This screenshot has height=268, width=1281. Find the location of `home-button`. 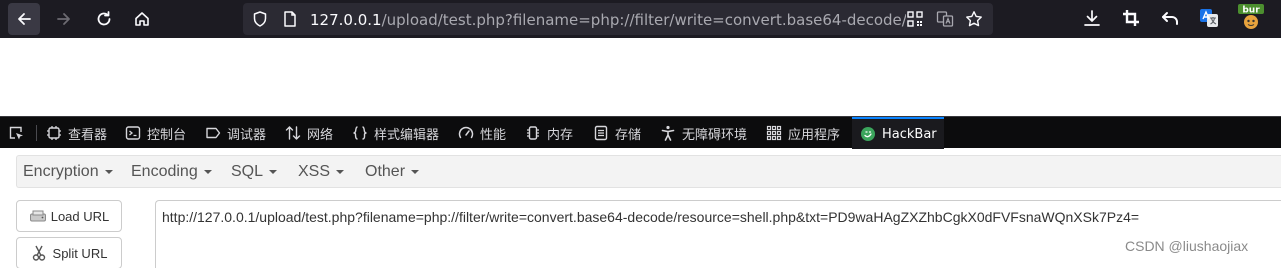

home-button is located at coordinates (142, 19).